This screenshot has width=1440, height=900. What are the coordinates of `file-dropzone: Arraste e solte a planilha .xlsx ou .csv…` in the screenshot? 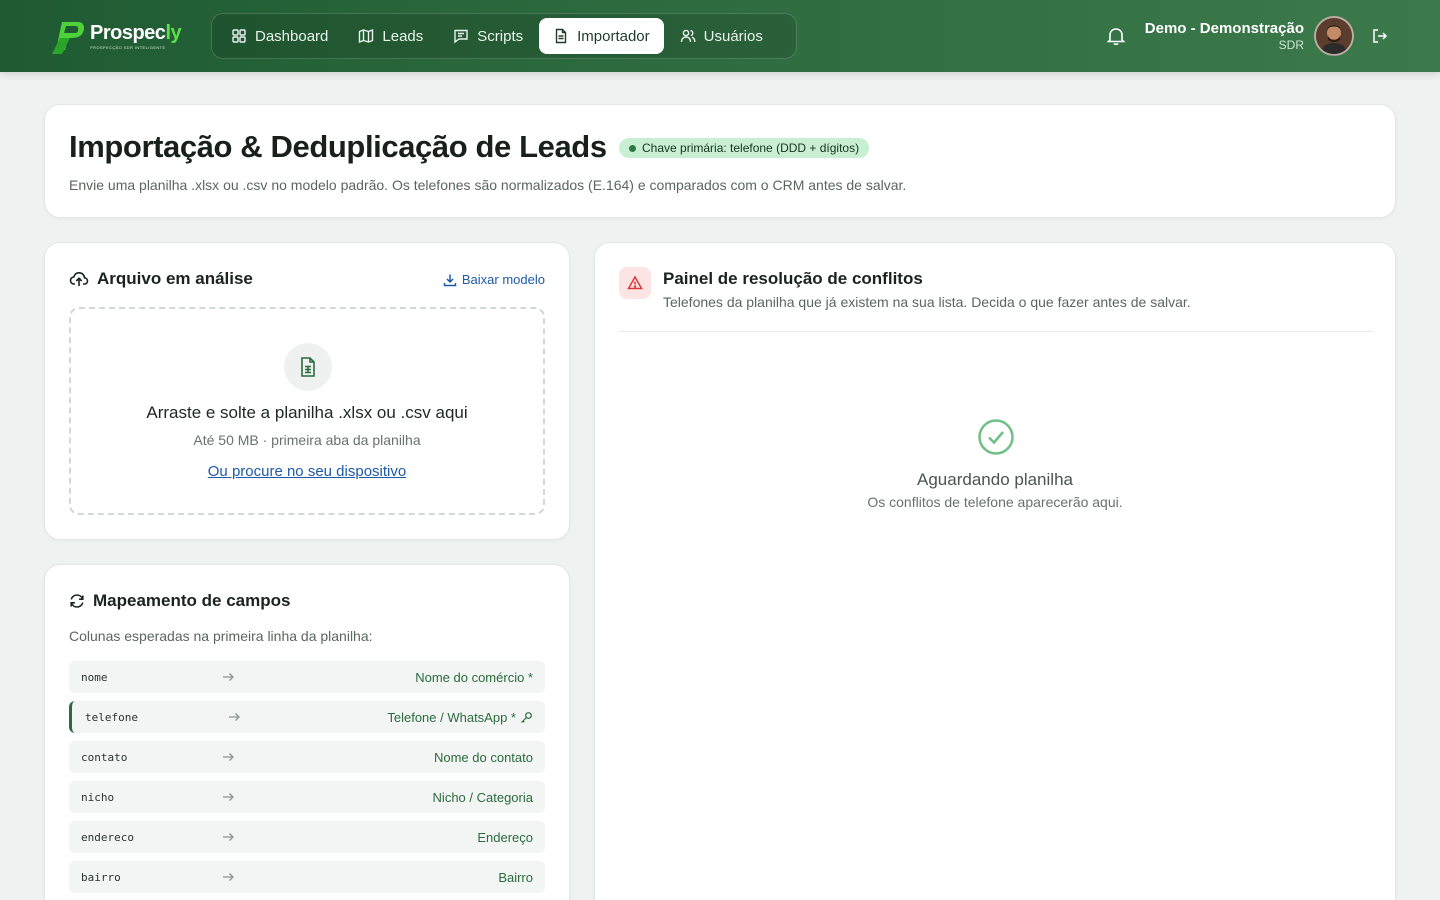 It's located at (307, 411).